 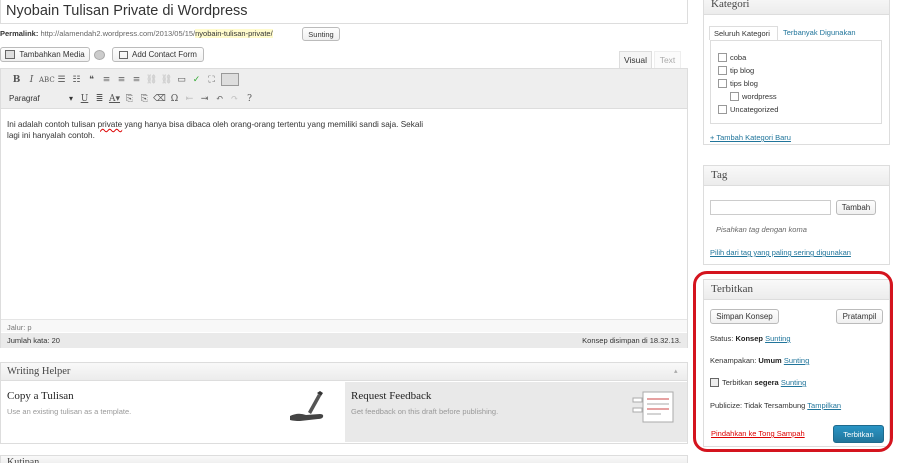 I want to click on draft-saved-status: Konsep disimpan di 18.32.13., so click(x=631, y=340).